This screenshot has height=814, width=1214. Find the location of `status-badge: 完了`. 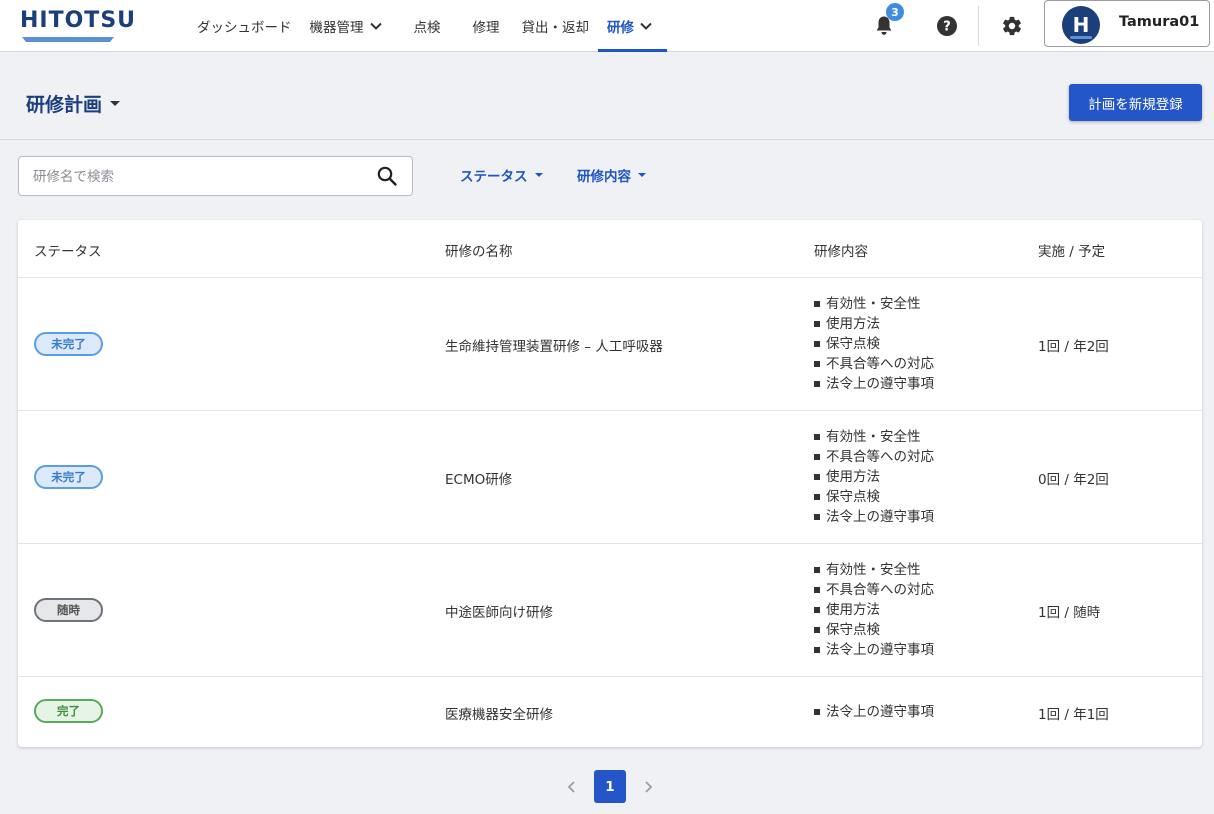

status-badge: 完了 is located at coordinates (68, 711).